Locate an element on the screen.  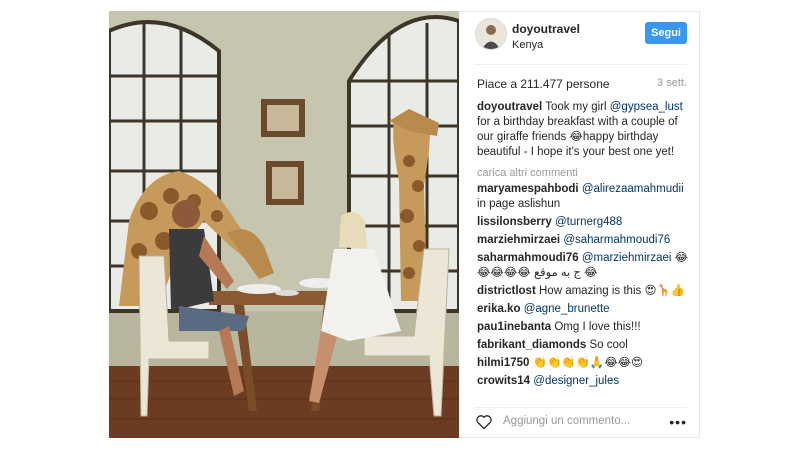
comment-item: marziehmirzaei @saharmahmoudi76 is located at coordinates (584, 240).